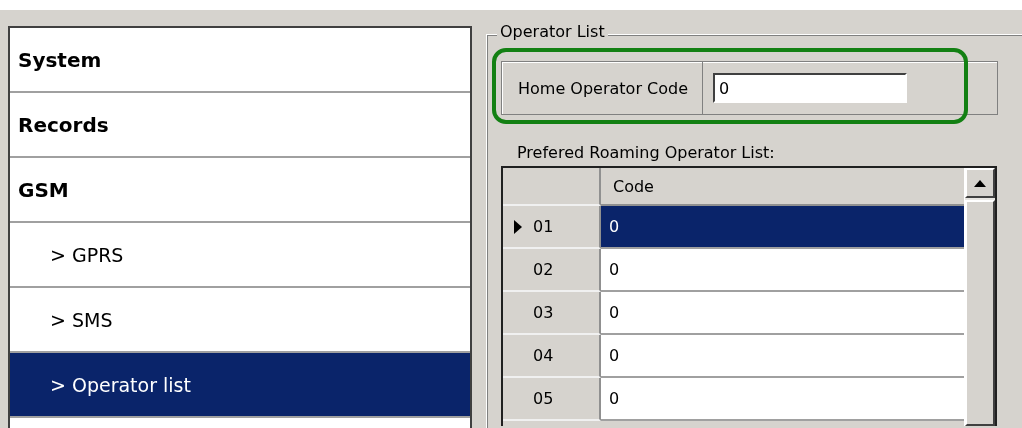  Describe the element at coordinates (810, 88) in the screenshot. I see `home-operator-code-field: 0` at that location.